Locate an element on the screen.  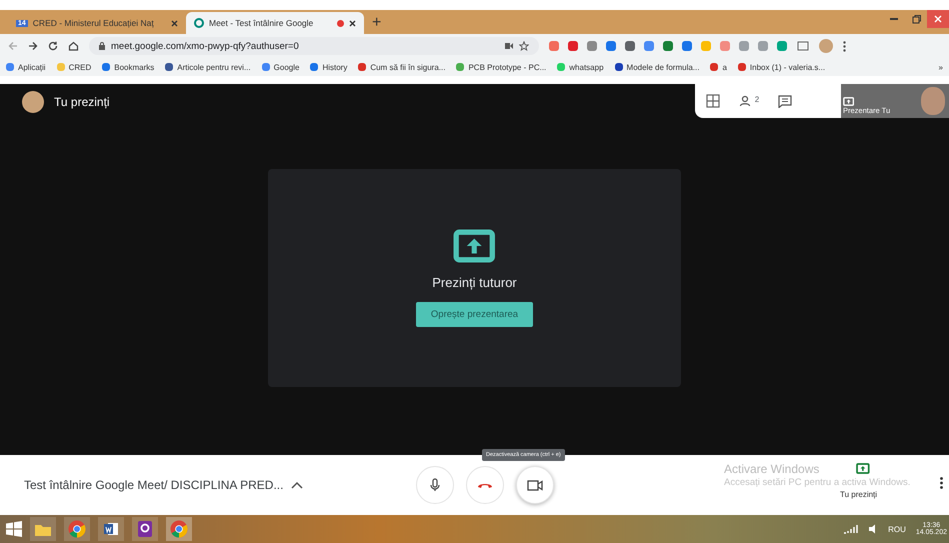
lock-icon is located at coordinates (102, 46).